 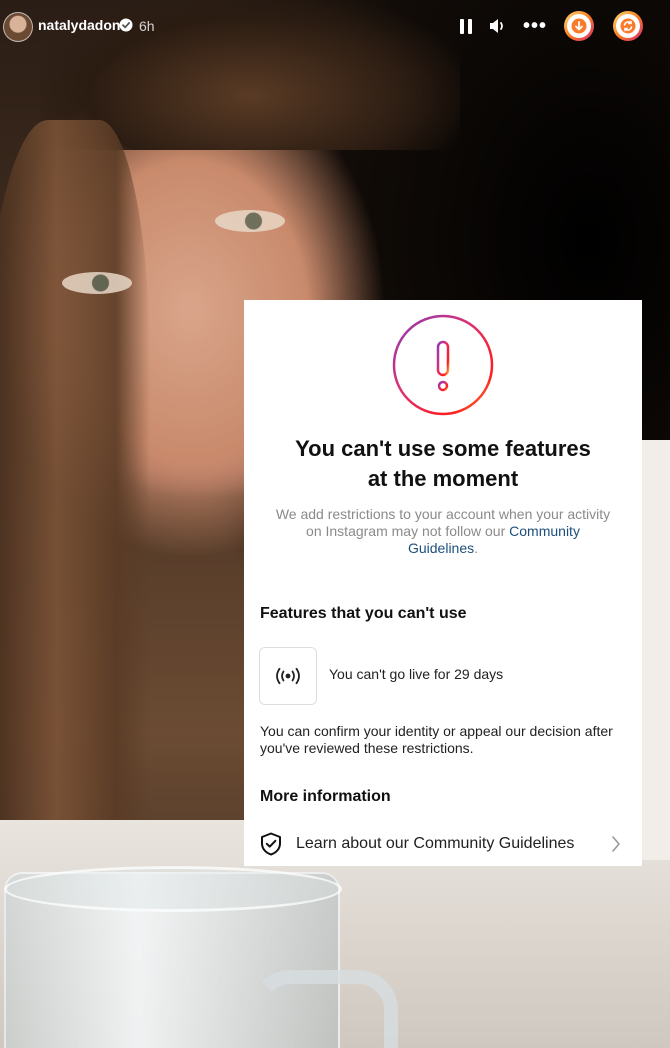 I want to click on username: natalydadon, so click(x=79, y=25).